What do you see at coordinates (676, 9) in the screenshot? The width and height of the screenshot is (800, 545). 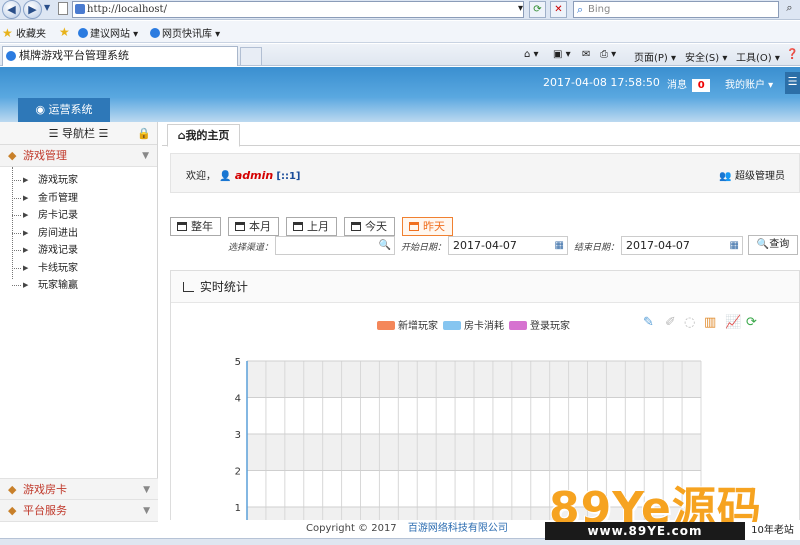 I see `search-input: ⌕ Bing` at bounding box center [676, 9].